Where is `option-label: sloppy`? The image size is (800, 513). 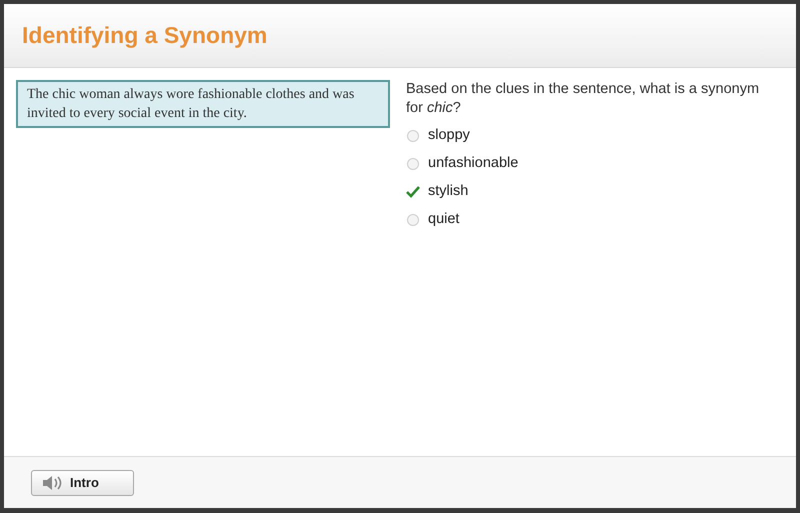 option-label: sloppy is located at coordinates (449, 135).